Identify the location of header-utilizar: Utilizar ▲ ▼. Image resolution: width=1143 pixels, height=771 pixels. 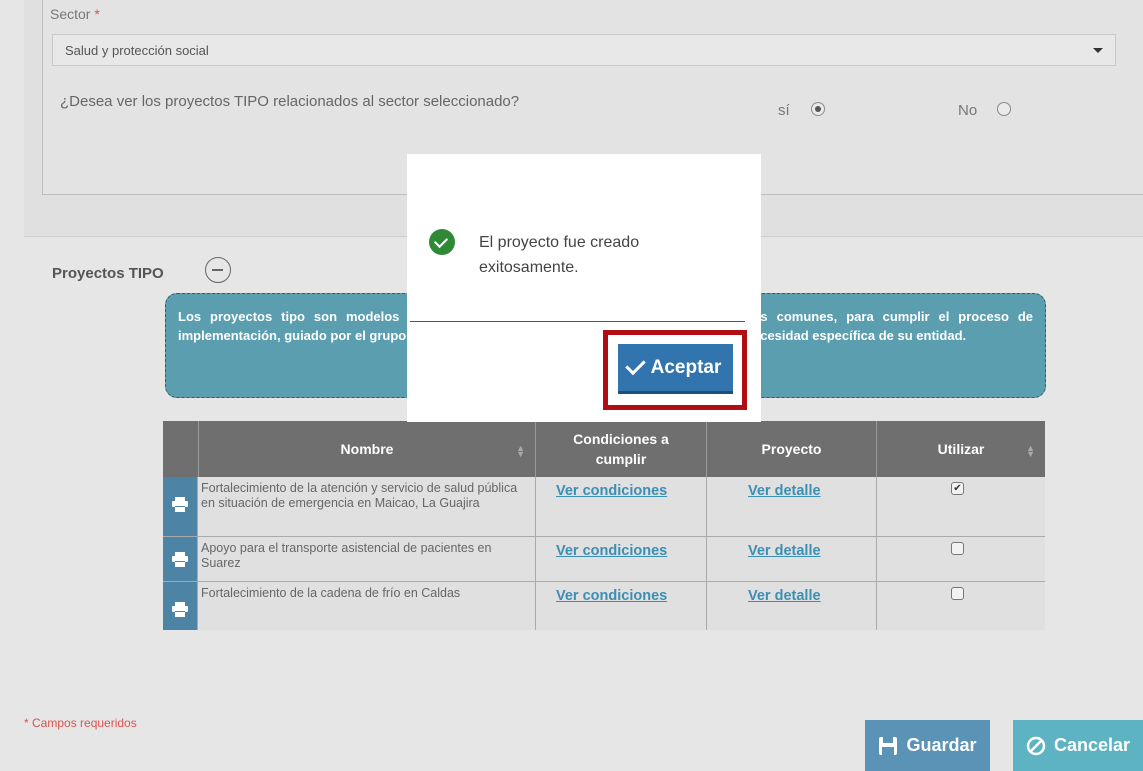
(960, 449).